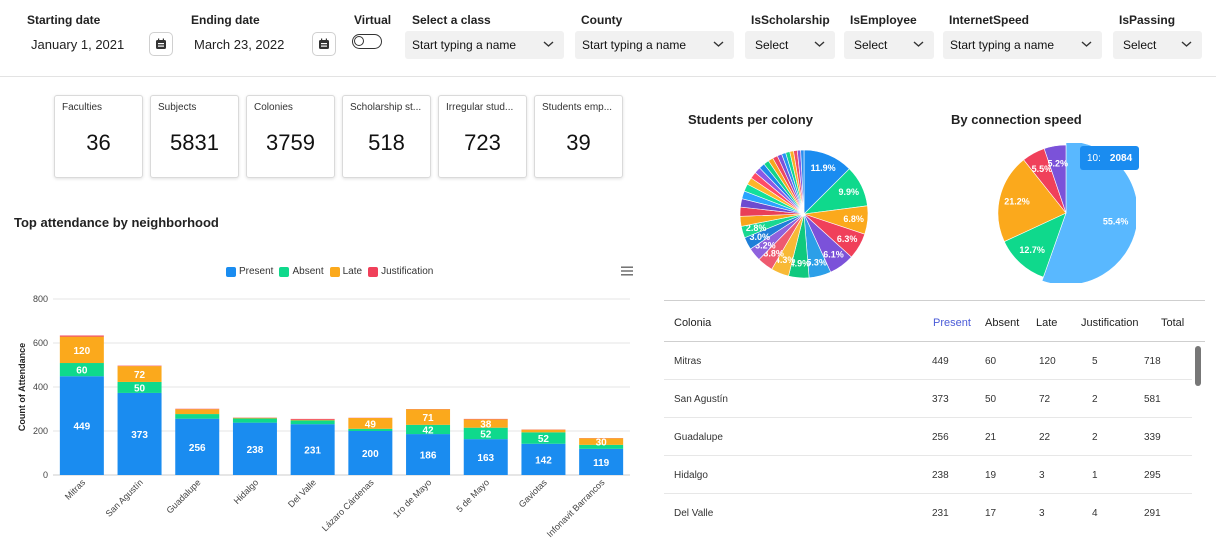 The height and width of the screenshot is (545, 1216). I want to click on cell-colonia: Hidalgo, so click(691, 475).